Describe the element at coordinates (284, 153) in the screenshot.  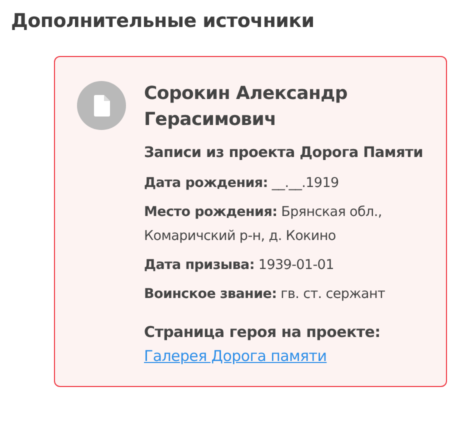
I see `source-title: Записи из проекта Дорога Памяти` at that location.